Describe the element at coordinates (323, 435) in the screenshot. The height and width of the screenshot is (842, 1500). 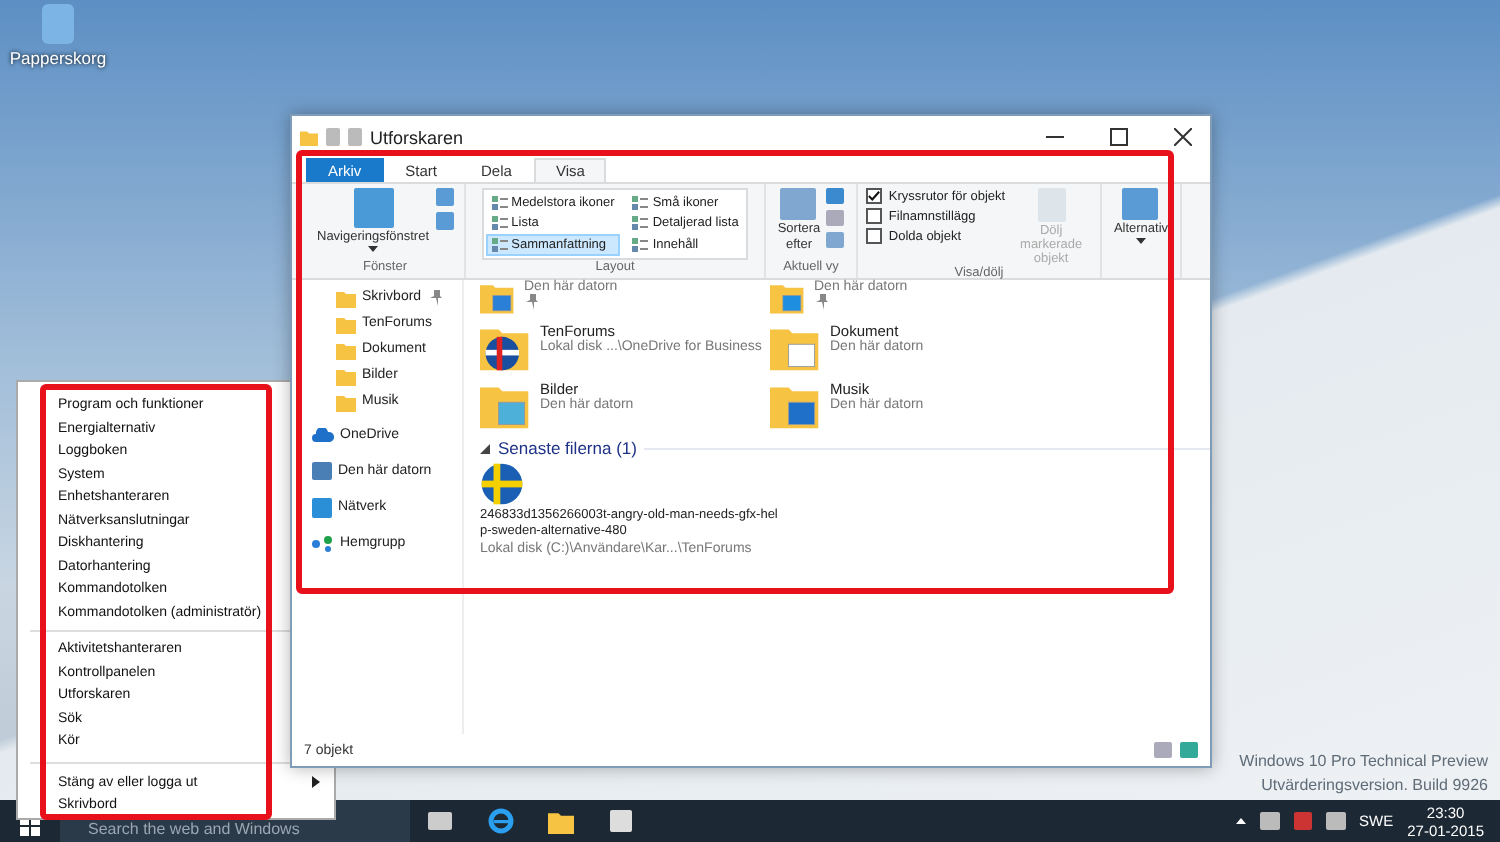
I see `cloud-icon` at that location.